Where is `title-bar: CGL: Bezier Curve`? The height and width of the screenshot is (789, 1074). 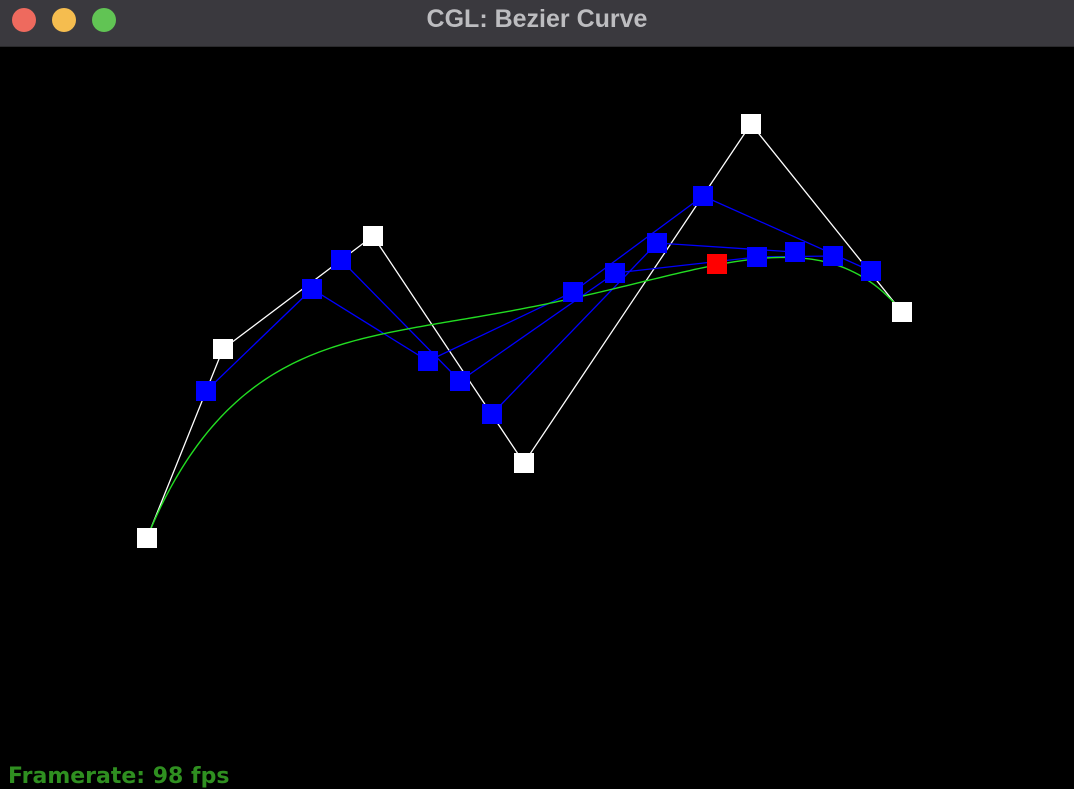
title-bar: CGL: Bezier Curve is located at coordinates (537, 23).